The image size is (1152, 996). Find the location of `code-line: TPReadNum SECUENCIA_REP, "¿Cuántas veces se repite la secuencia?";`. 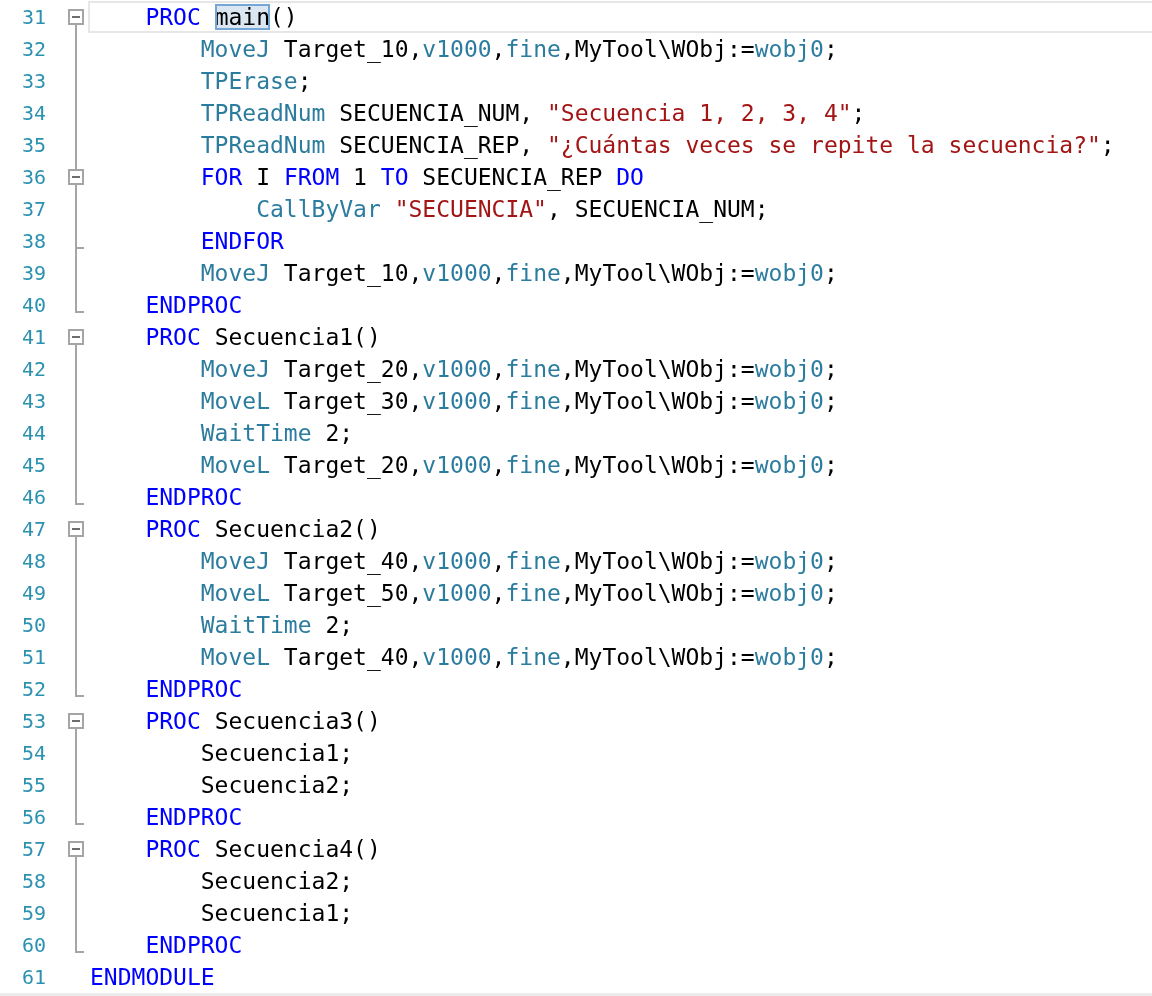

code-line: TPReadNum SECUENCIA_REP, "¿Cuántas veces se repite la secuencia?"; is located at coordinates (657, 146).